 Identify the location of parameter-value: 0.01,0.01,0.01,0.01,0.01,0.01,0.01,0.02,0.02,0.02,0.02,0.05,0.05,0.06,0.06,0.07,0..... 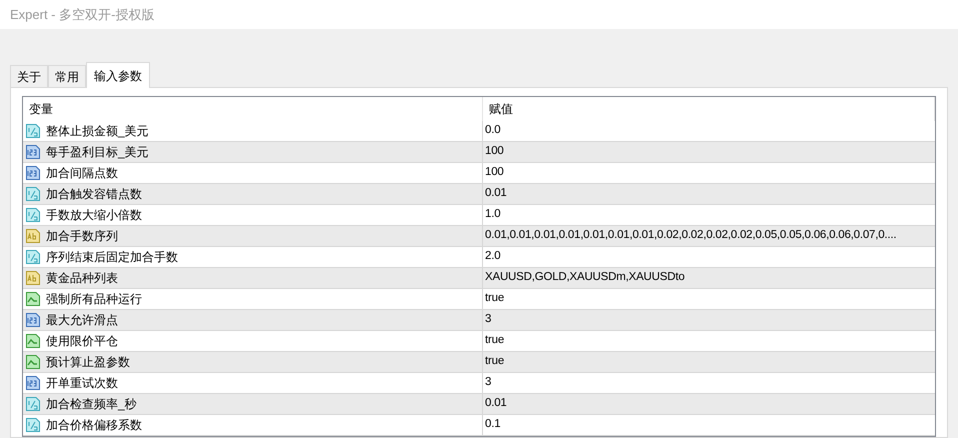
(690, 236).